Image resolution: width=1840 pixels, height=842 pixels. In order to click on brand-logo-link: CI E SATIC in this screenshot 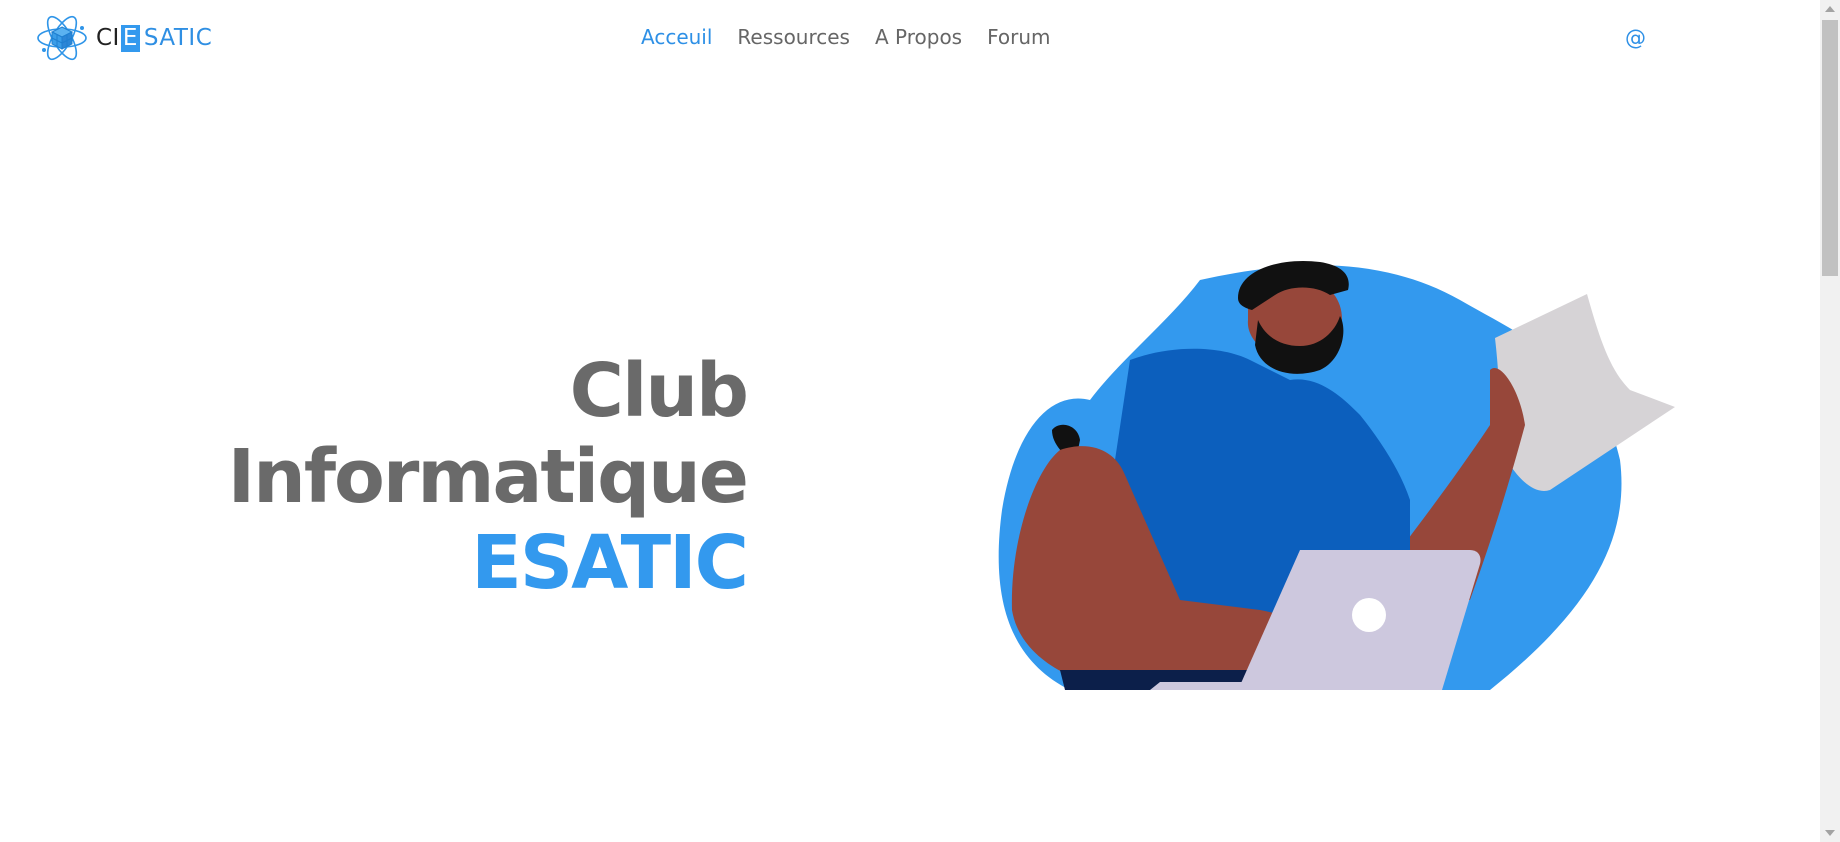, I will do `click(124, 38)`.